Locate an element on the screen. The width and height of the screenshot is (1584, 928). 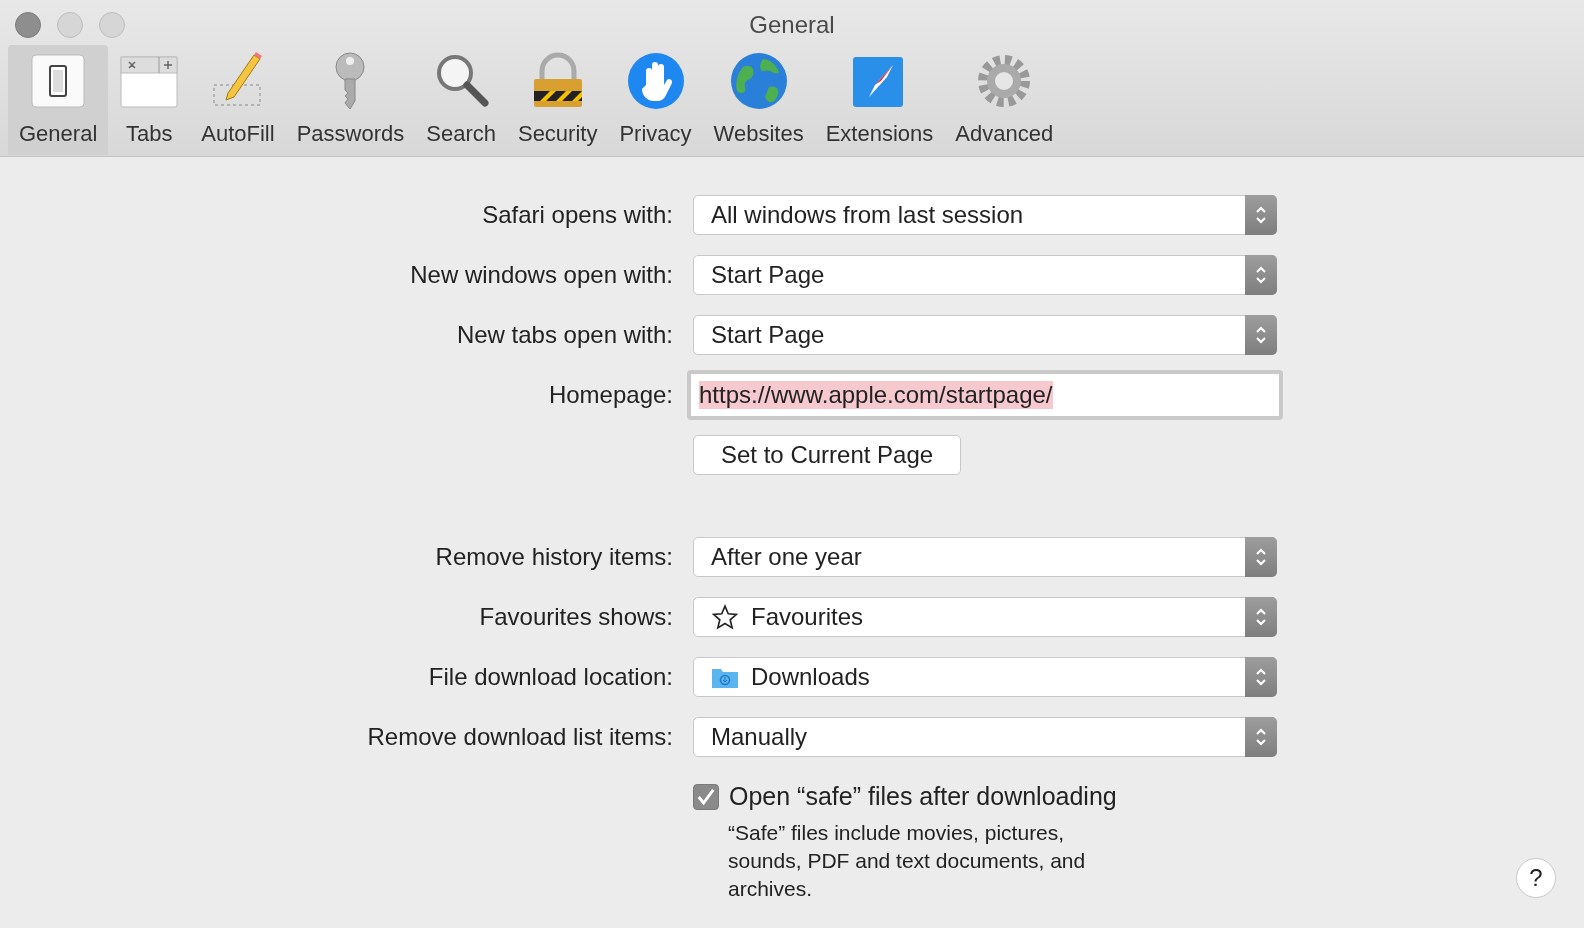
toolbar-tab: AutoFill is located at coordinates (238, 100).